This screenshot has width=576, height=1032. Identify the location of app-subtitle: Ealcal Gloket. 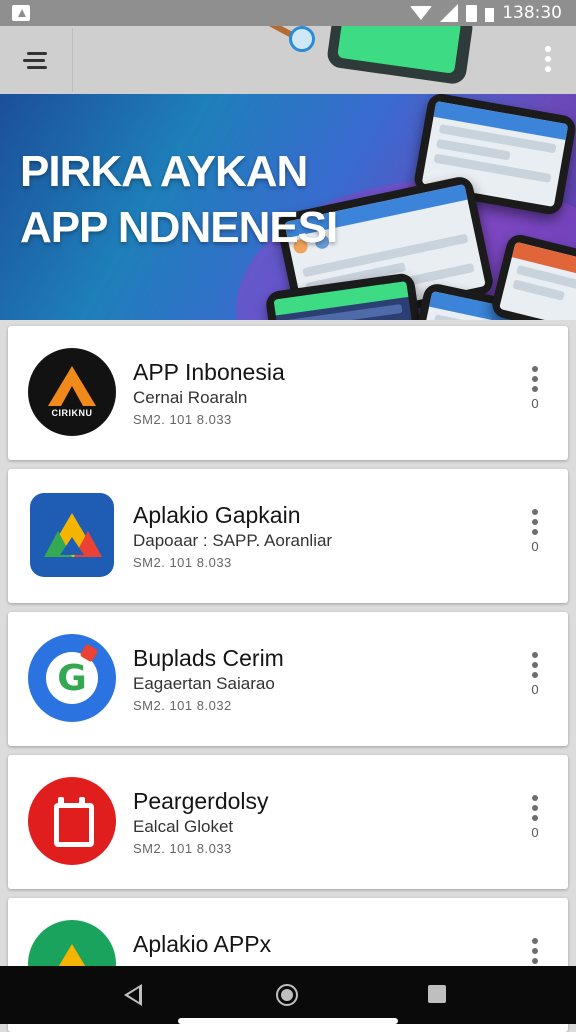
(183, 826).